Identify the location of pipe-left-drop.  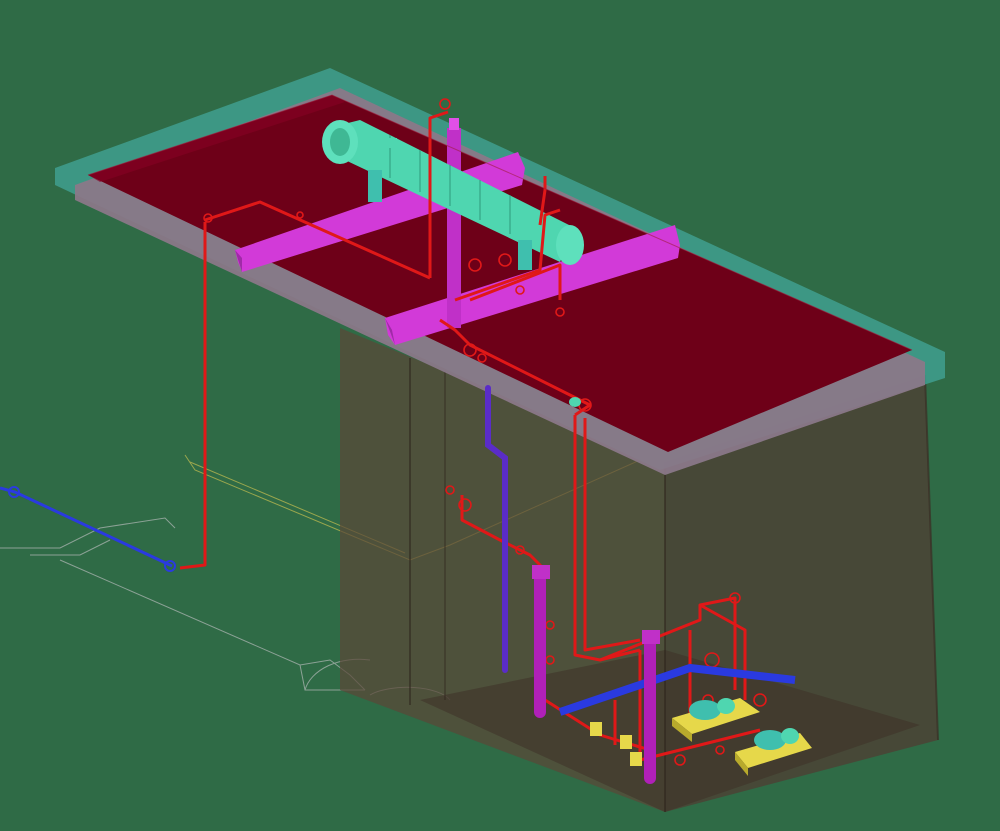
(193, 396).